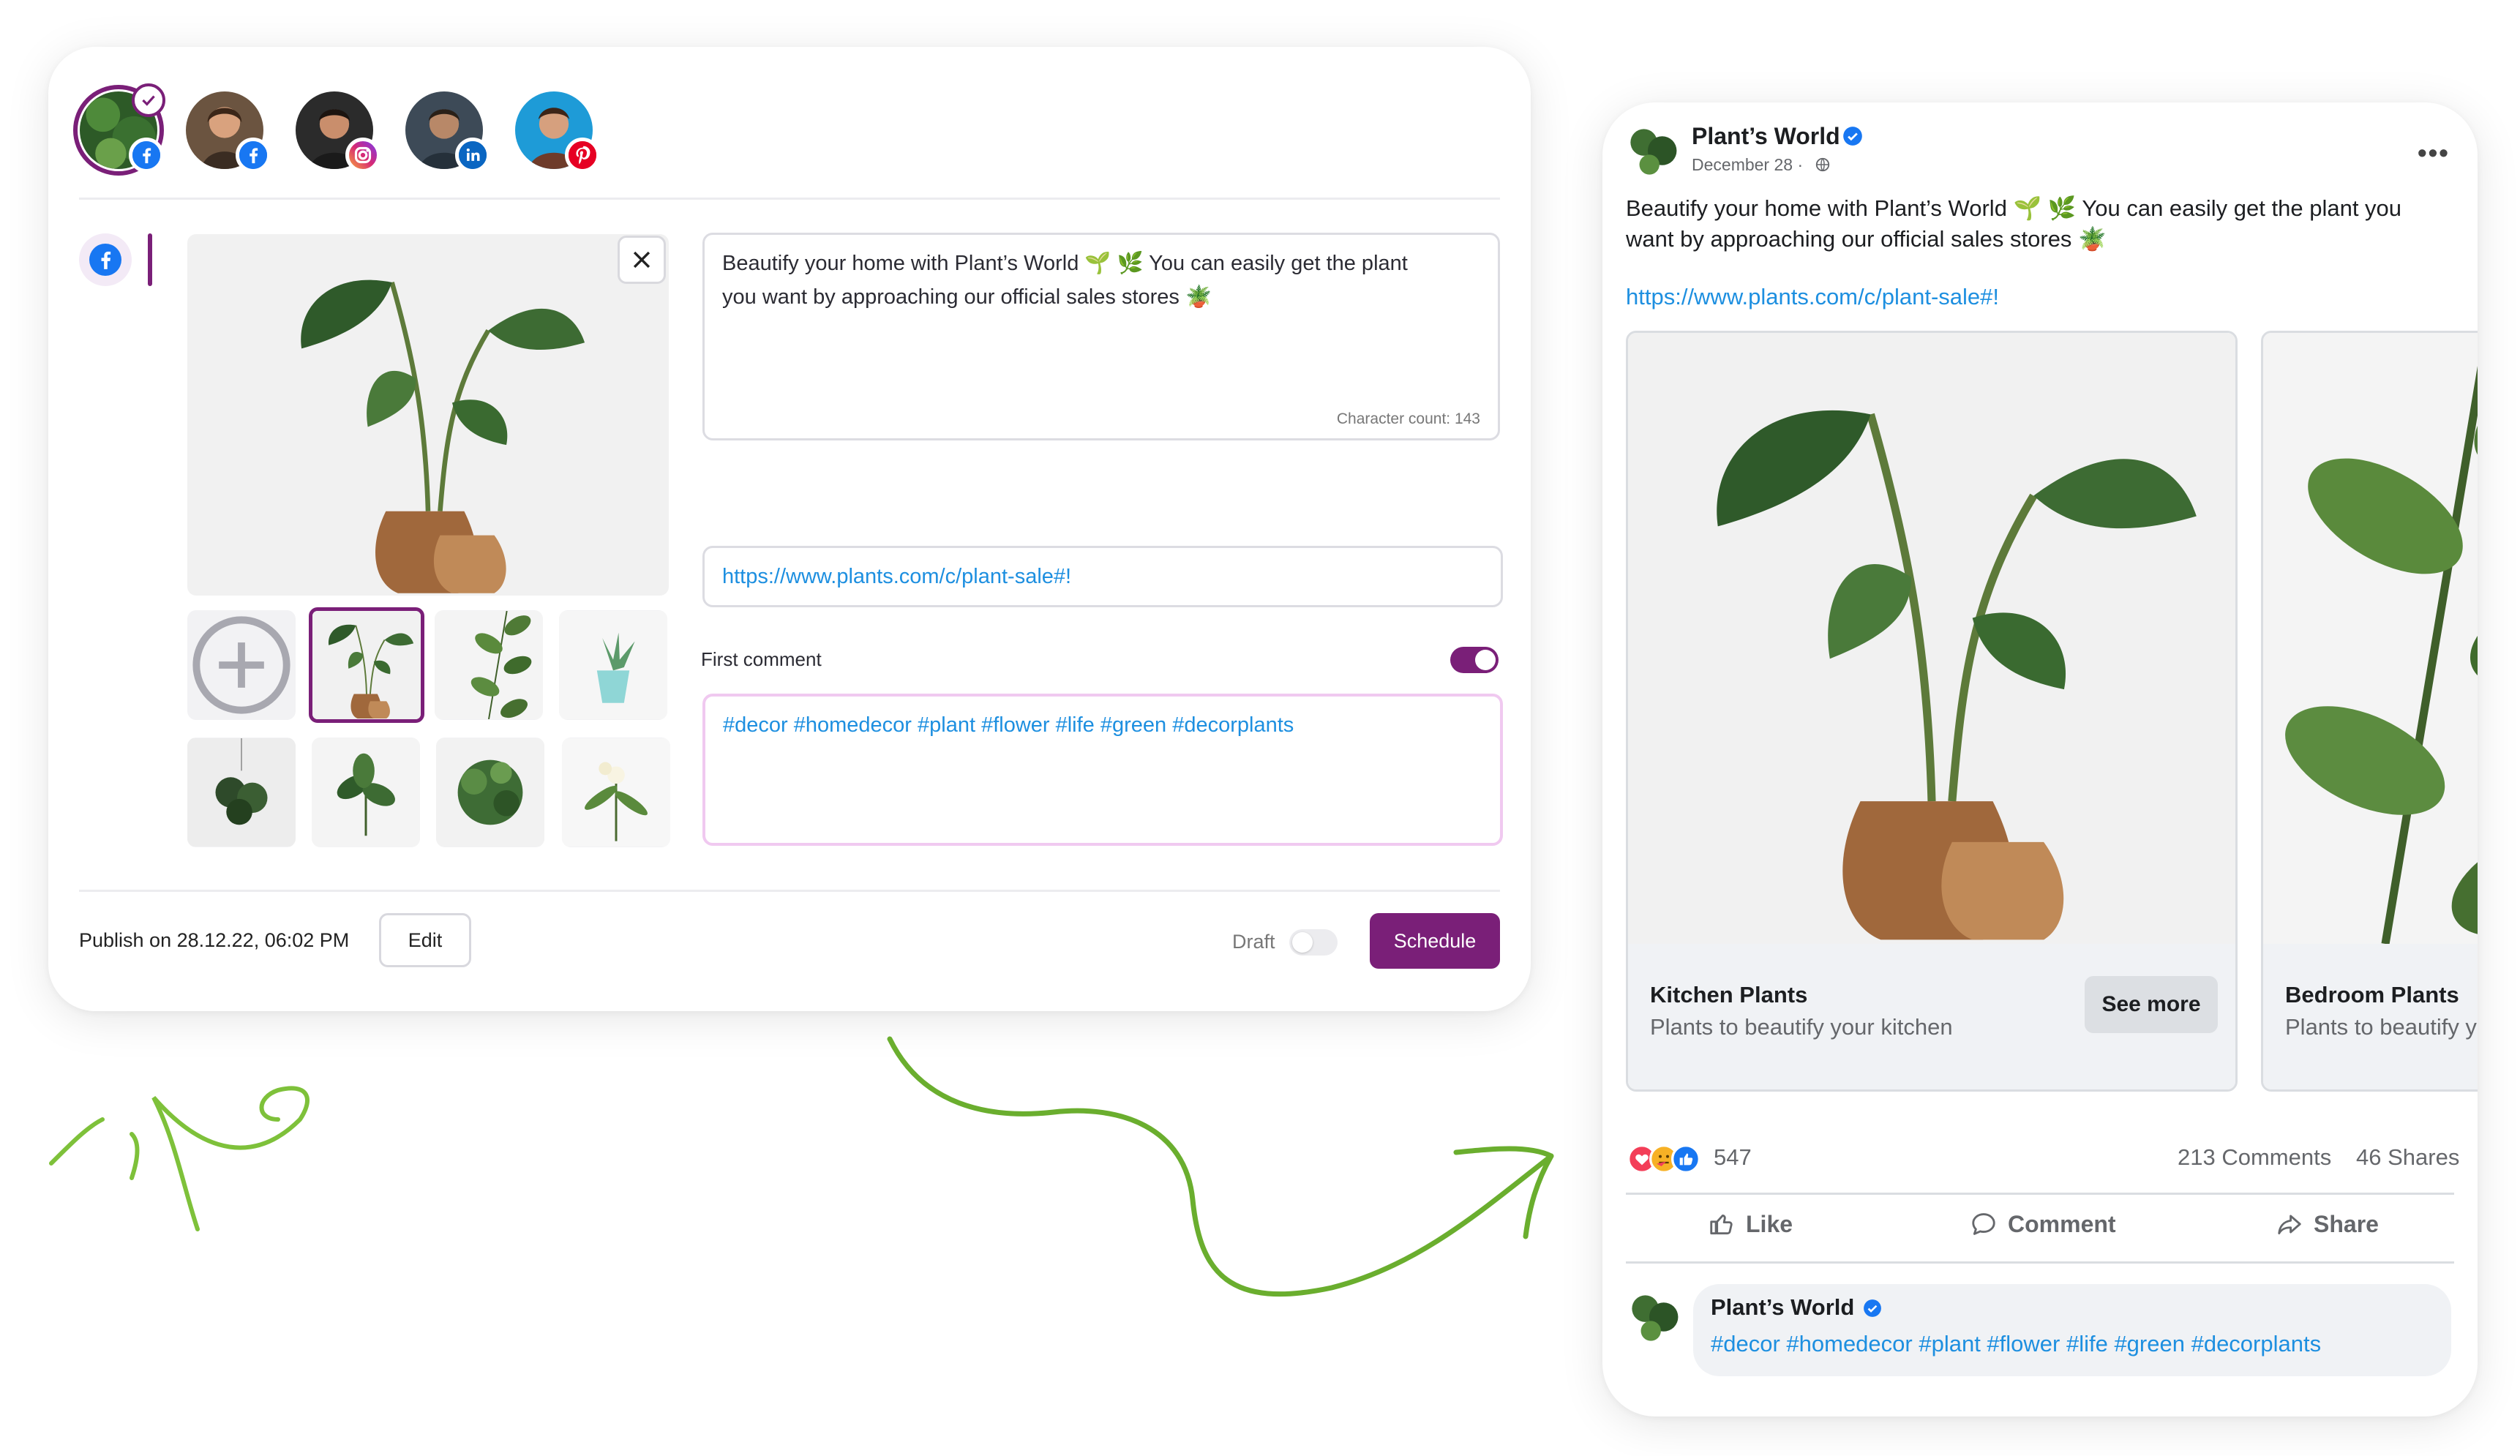 Image resolution: width=2520 pixels, height=1456 pixels. What do you see at coordinates (425, 940) in the screenshot?
I see `edit-button: Edit` at bounding box center [425, 940].